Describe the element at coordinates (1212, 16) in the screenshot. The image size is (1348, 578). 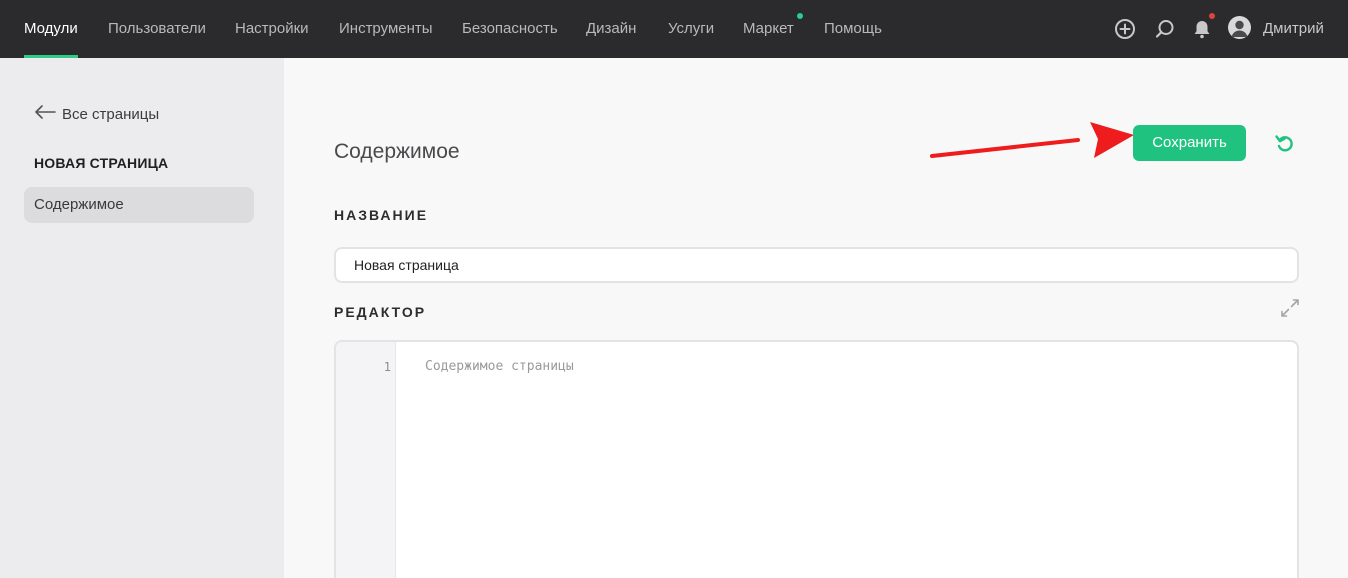
I see `notification-badge` at that location.